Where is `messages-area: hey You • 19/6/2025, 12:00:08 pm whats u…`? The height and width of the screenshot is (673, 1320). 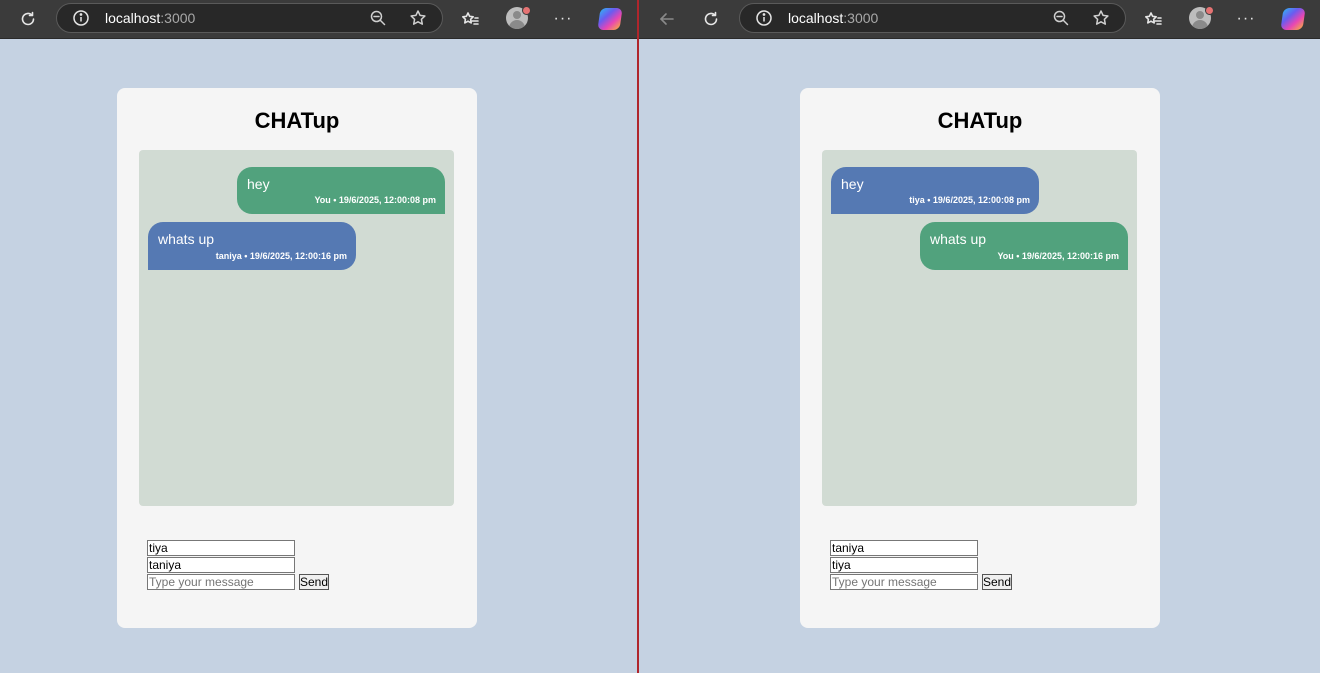 messages-area: hey You • 19/6/2025, 12:00:08 pm whats u… is located at coordinates (296, 328).